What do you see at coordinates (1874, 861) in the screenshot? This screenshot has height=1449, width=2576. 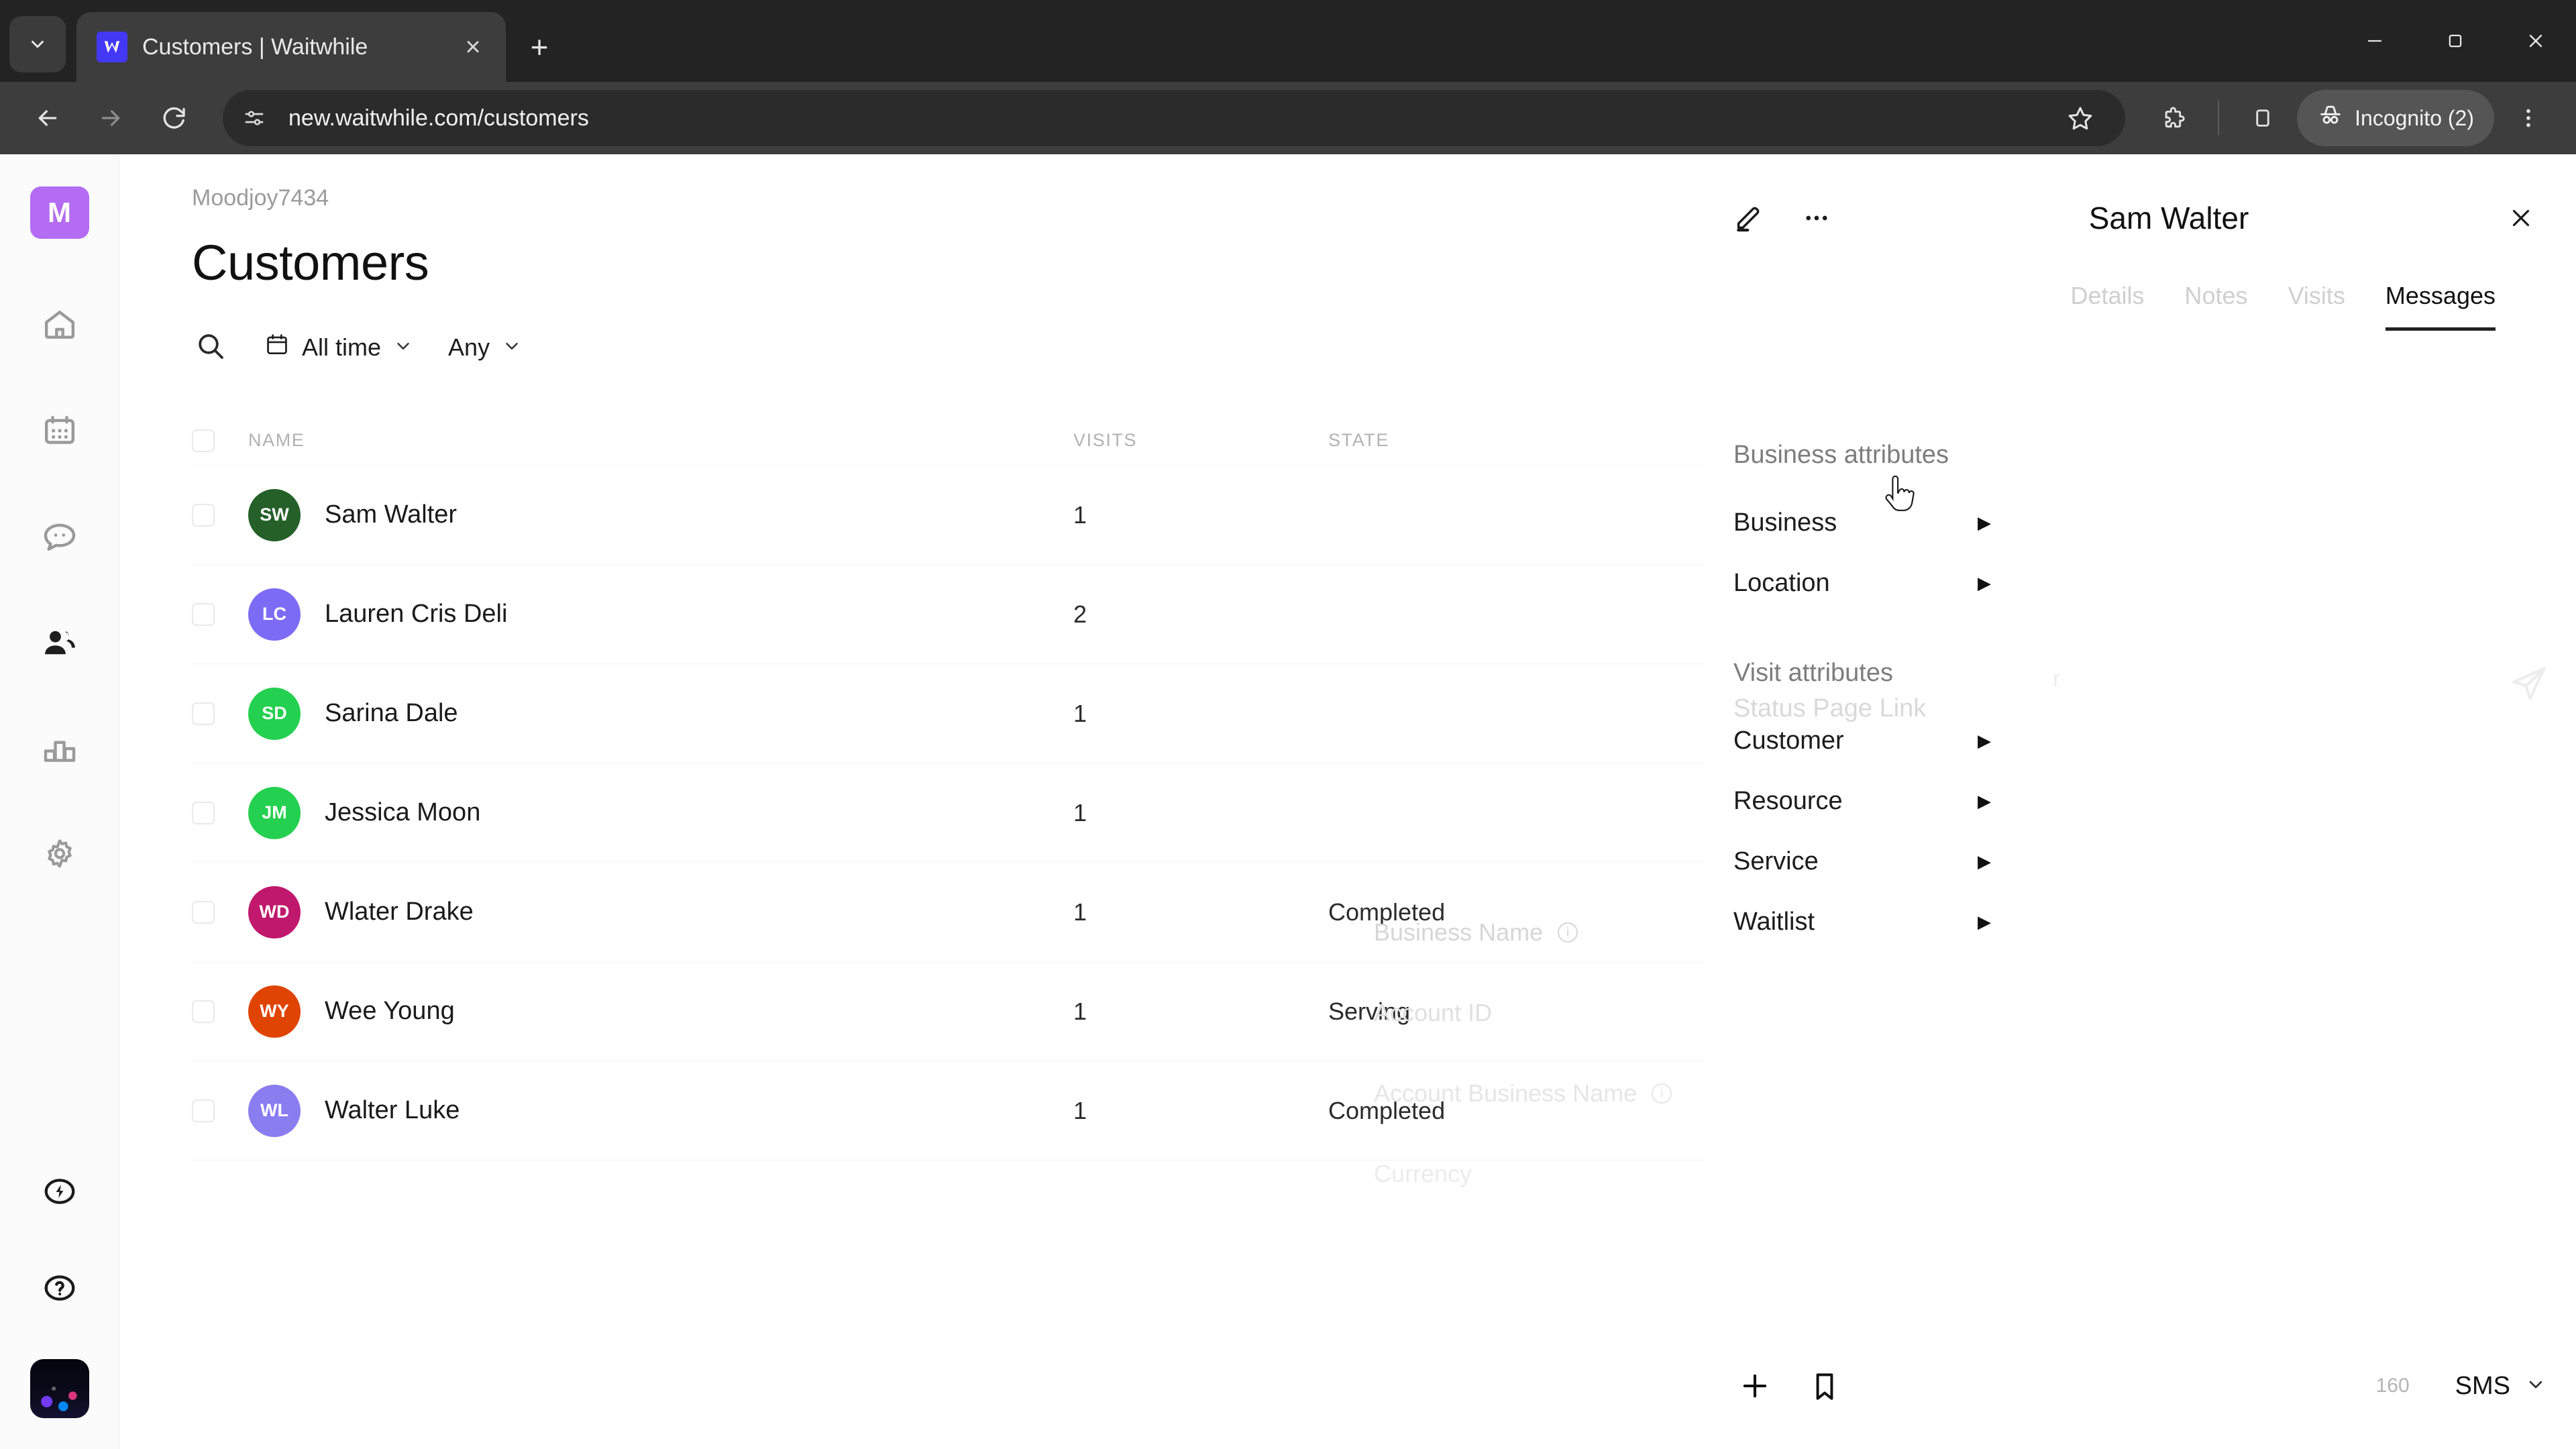 I see `attribute-item-service: Service ▶` at bounding box center [1874, 861].